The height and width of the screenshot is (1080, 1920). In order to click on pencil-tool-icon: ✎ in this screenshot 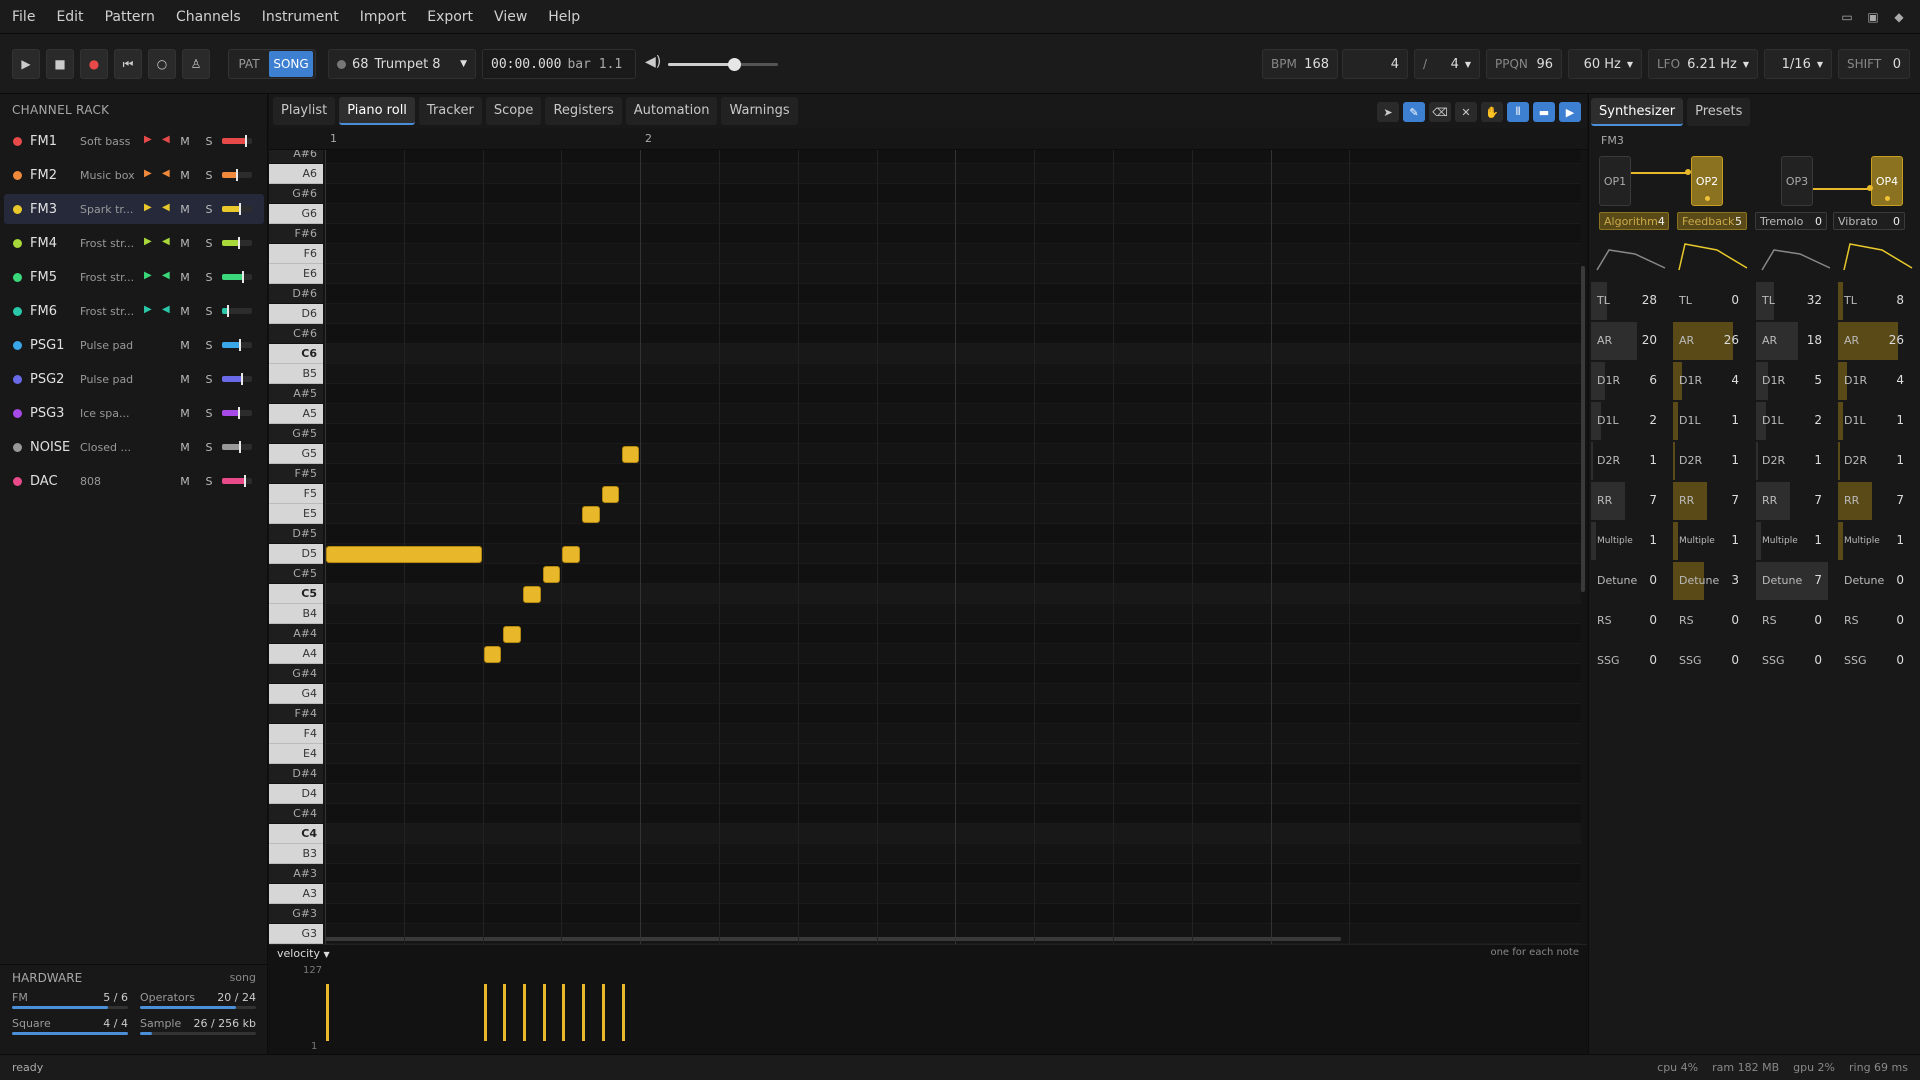, I will do `click(1414, 112)`.